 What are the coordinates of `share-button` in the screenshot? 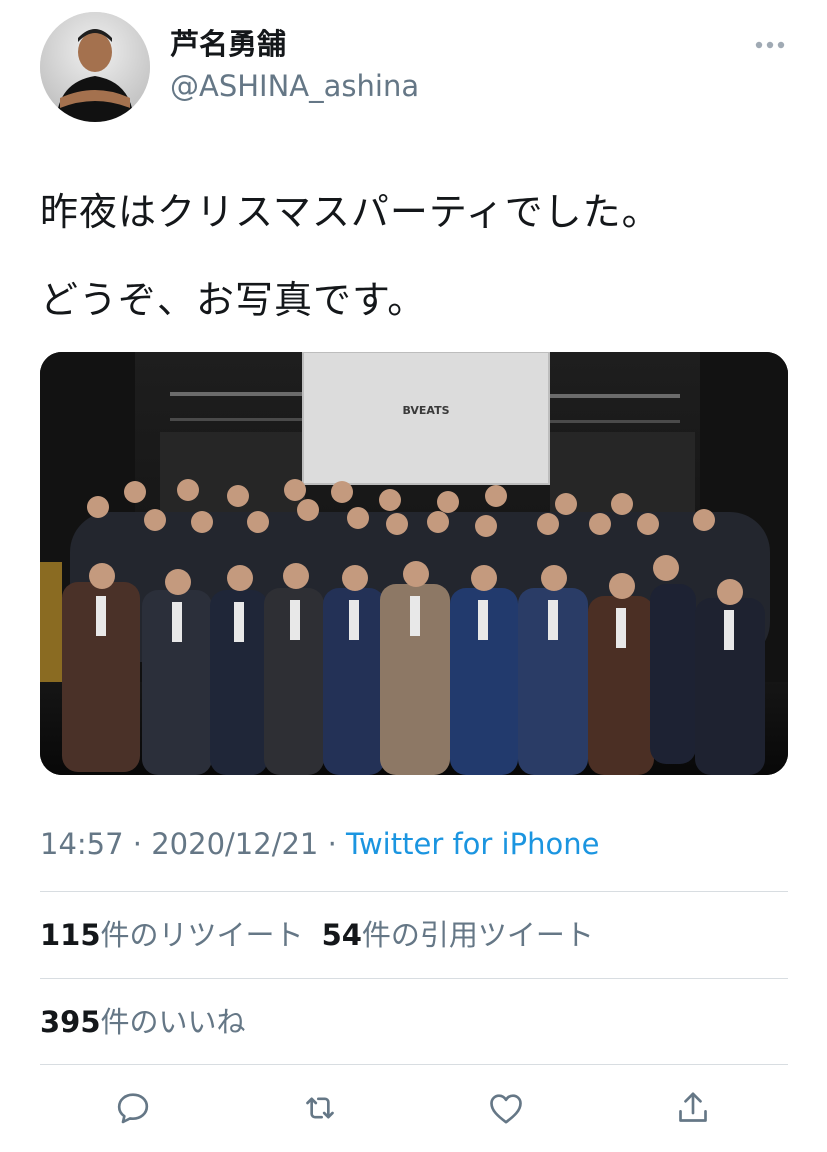 It's located at (693, 1108).